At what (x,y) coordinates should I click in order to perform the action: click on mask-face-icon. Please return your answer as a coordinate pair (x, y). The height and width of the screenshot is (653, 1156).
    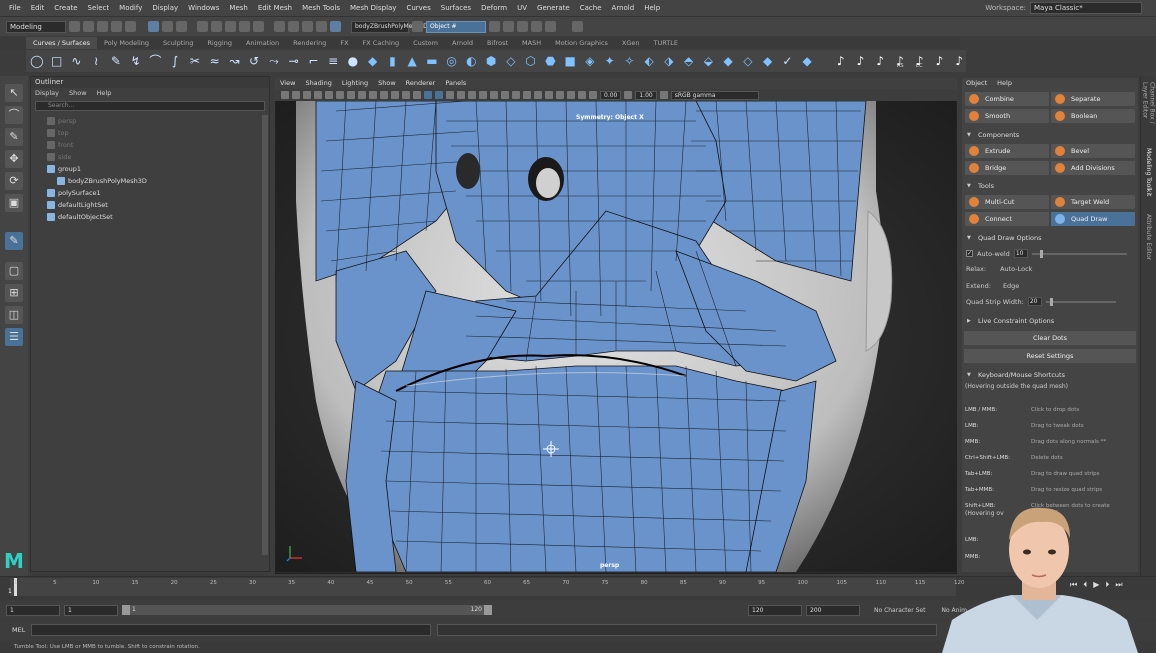
    Looking at the image, I should click on (230, 26).